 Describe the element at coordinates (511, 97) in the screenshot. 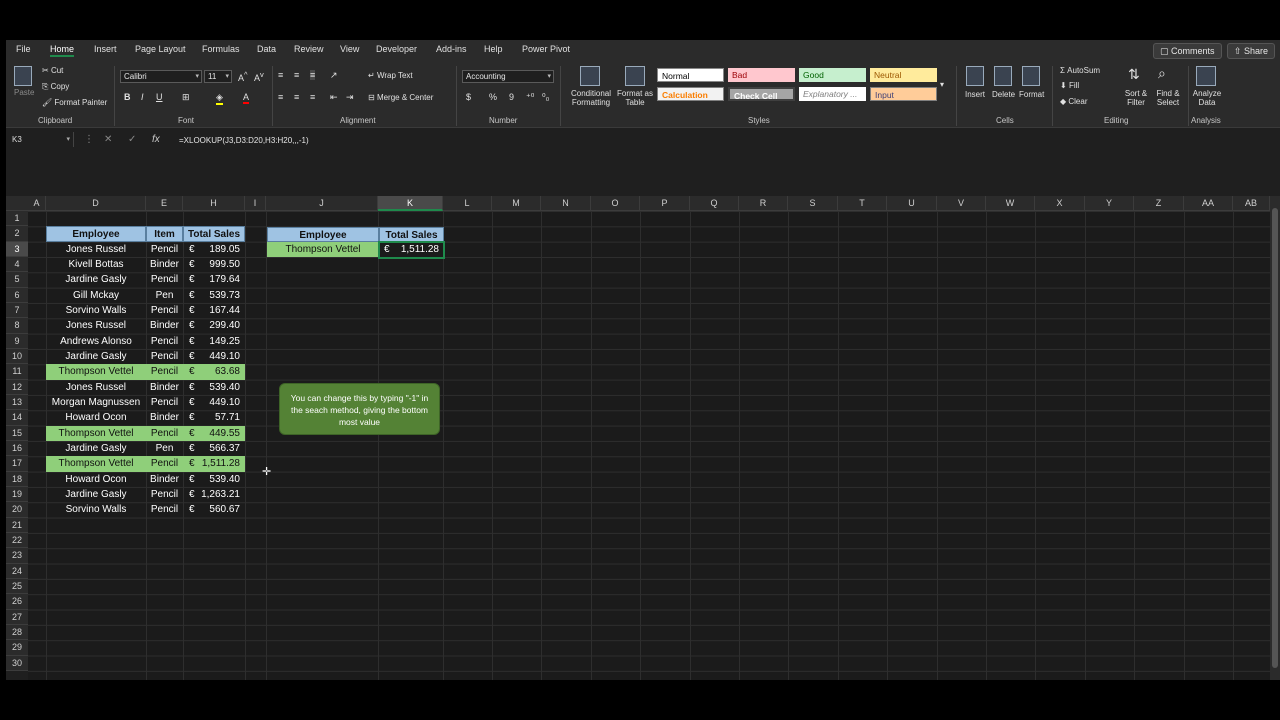

I see `comma-button: 9` at that location.